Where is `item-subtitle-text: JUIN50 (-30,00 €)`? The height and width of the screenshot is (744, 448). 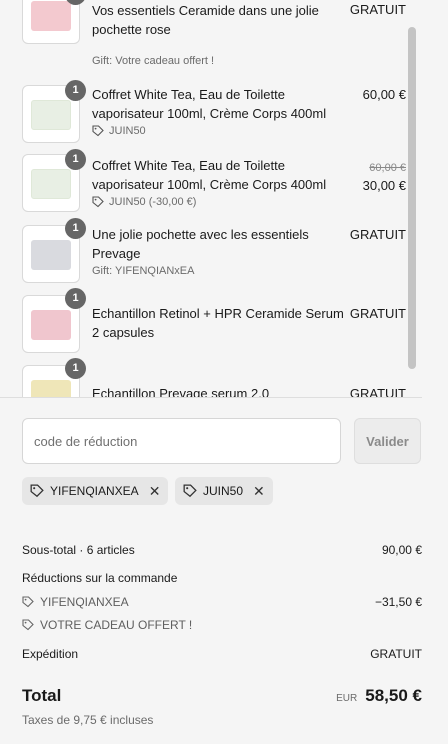
item-subtitle-text: JUIN50 (-30,00 €) is located at coordinates (153, 202).